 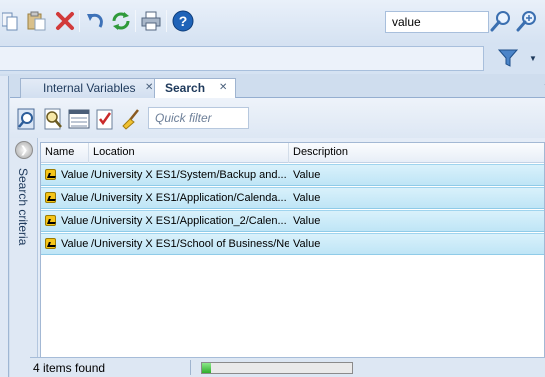 I want to click on delete-button, so click(x=65, y=21).